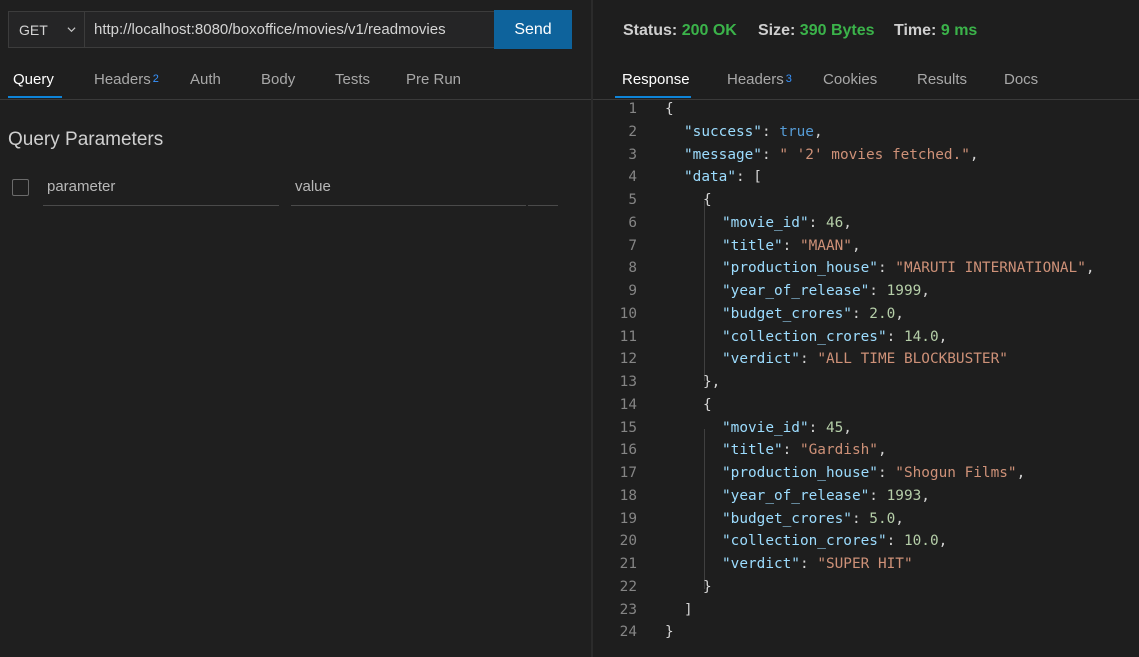 This screenshot has width=1139, height=657. I want to click on tab-tests: Tests, so click(352, 79).